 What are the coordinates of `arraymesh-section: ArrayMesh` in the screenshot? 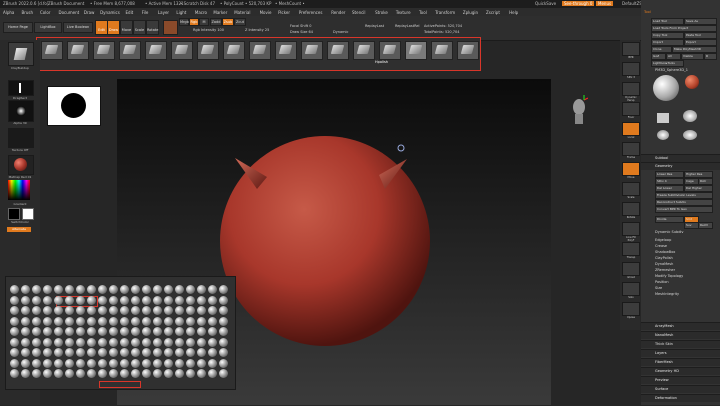 It's located at (680, 326).